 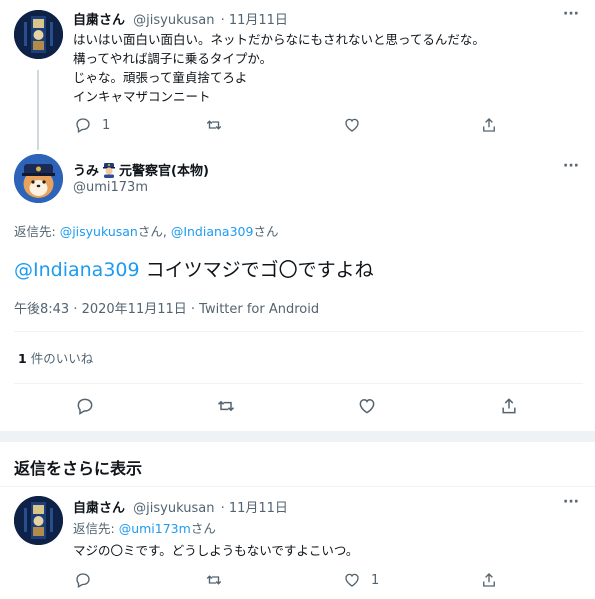 I want to click on reply-to-line: 返信先: @umi173mさん, so click(x=144, y=528).